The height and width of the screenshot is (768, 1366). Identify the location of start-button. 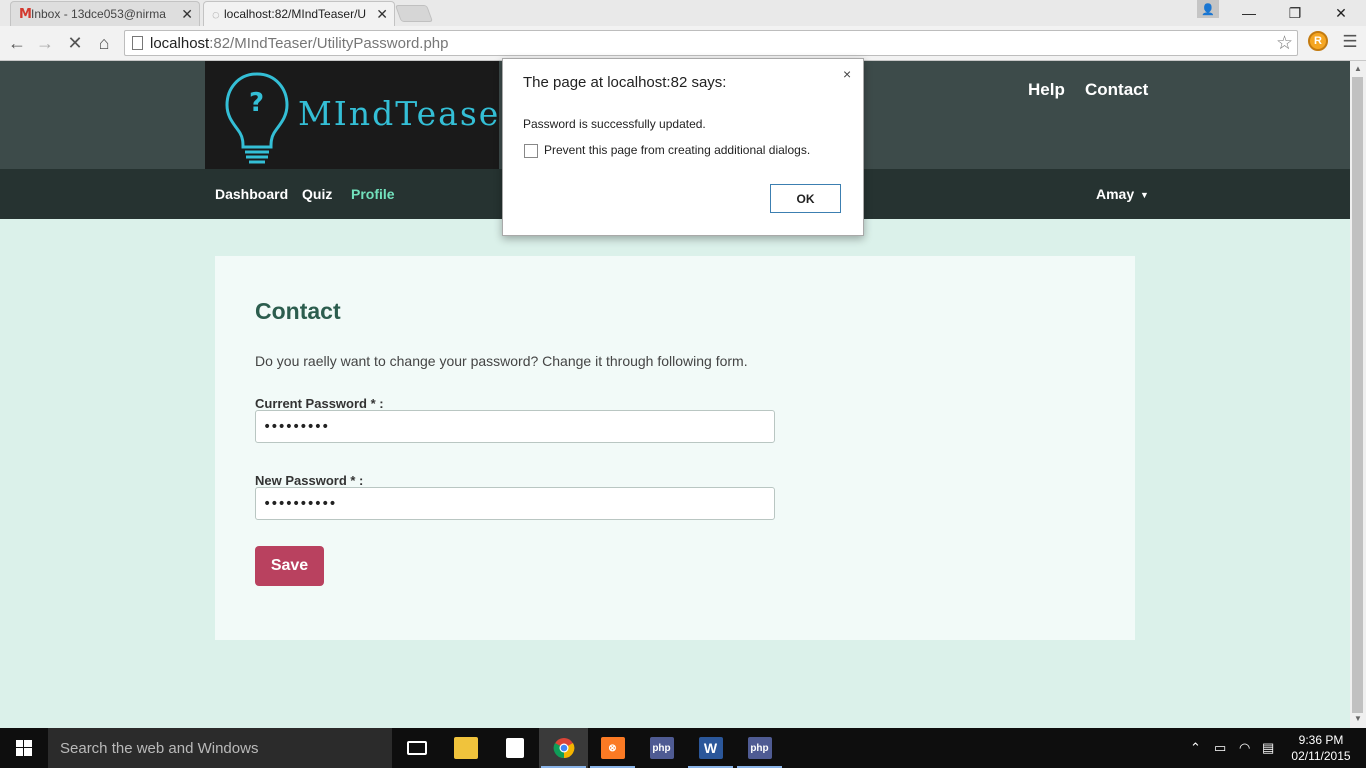
(24, 748).